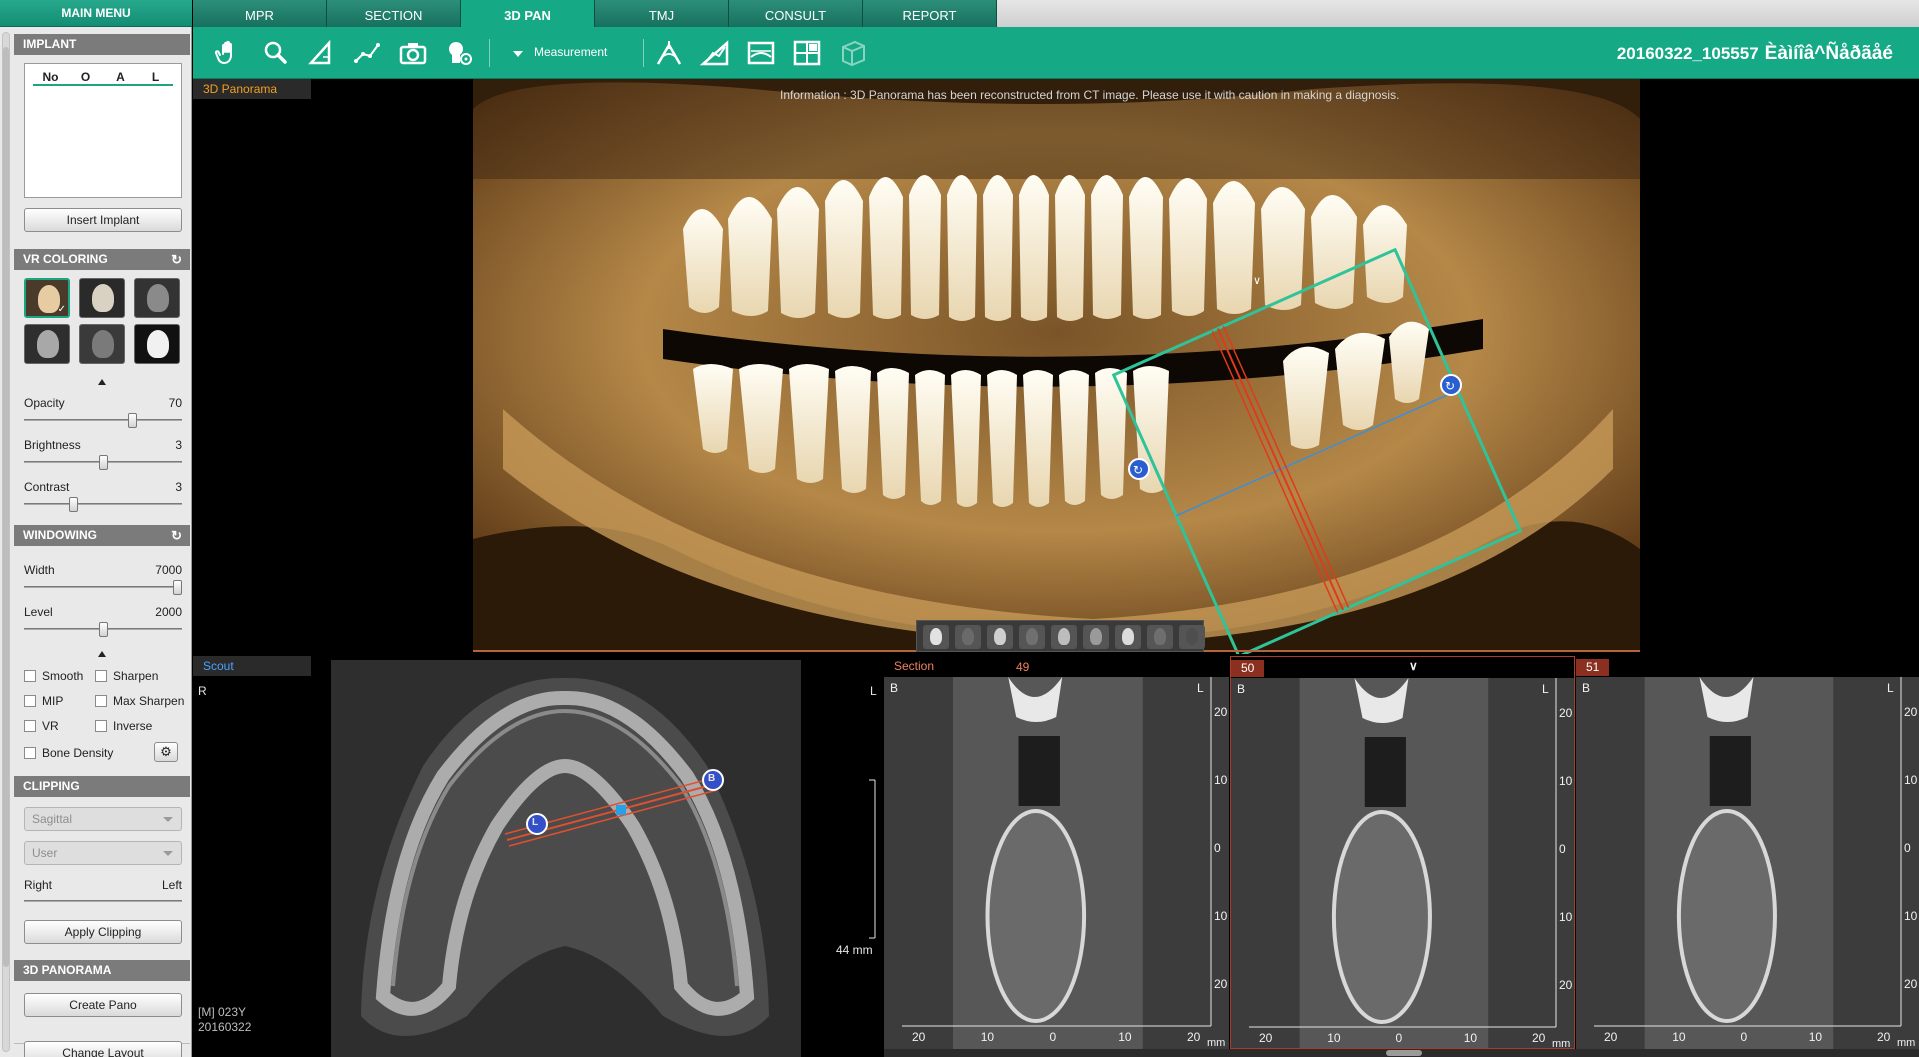 The image size is (1919, 1057). What do you see at coordinates (103, 819) in the screenshot?
I see `clipping-plane-select: Sagittal` at bounding box center [103, 819].